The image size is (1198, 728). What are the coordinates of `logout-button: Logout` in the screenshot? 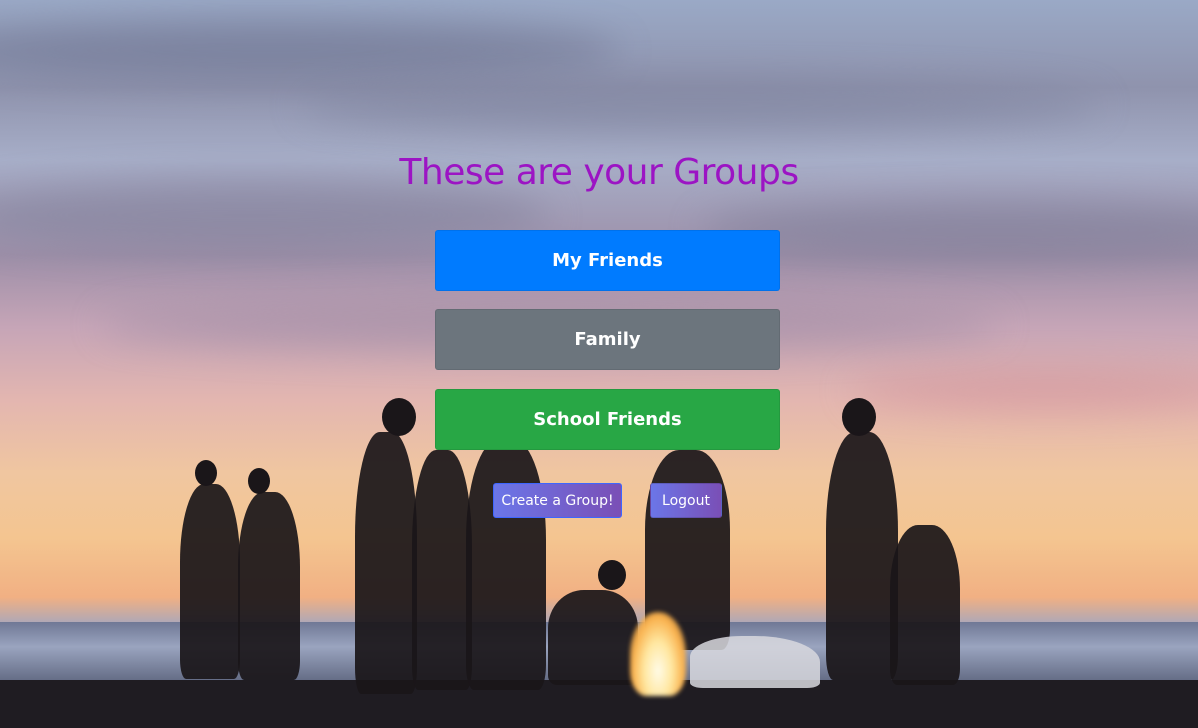 It's located at (686, 500).